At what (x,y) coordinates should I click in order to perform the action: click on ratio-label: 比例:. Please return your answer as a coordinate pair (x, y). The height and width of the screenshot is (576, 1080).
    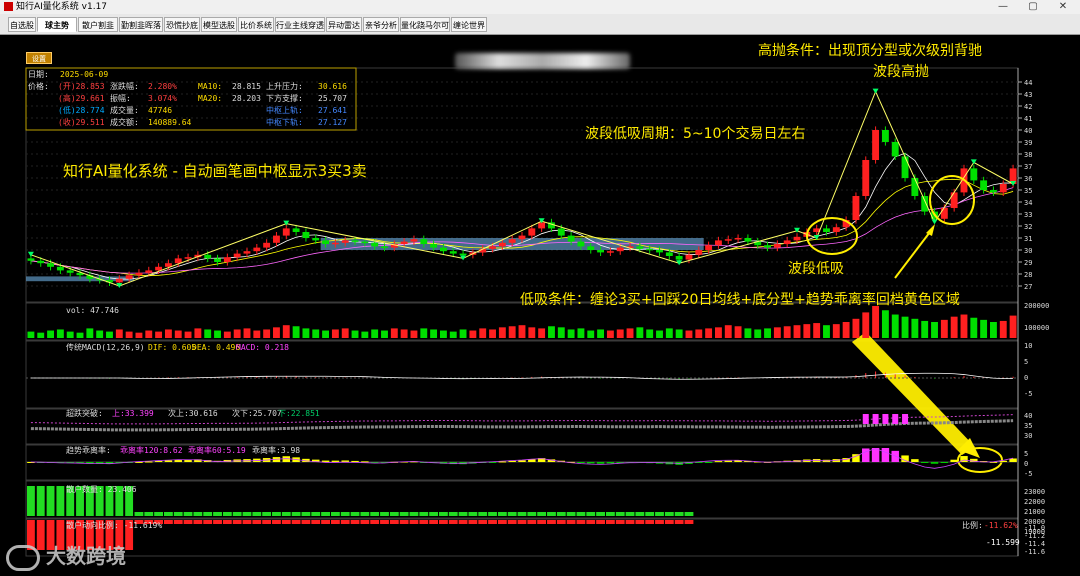
    Looking at the image, I should click on (972, 525).